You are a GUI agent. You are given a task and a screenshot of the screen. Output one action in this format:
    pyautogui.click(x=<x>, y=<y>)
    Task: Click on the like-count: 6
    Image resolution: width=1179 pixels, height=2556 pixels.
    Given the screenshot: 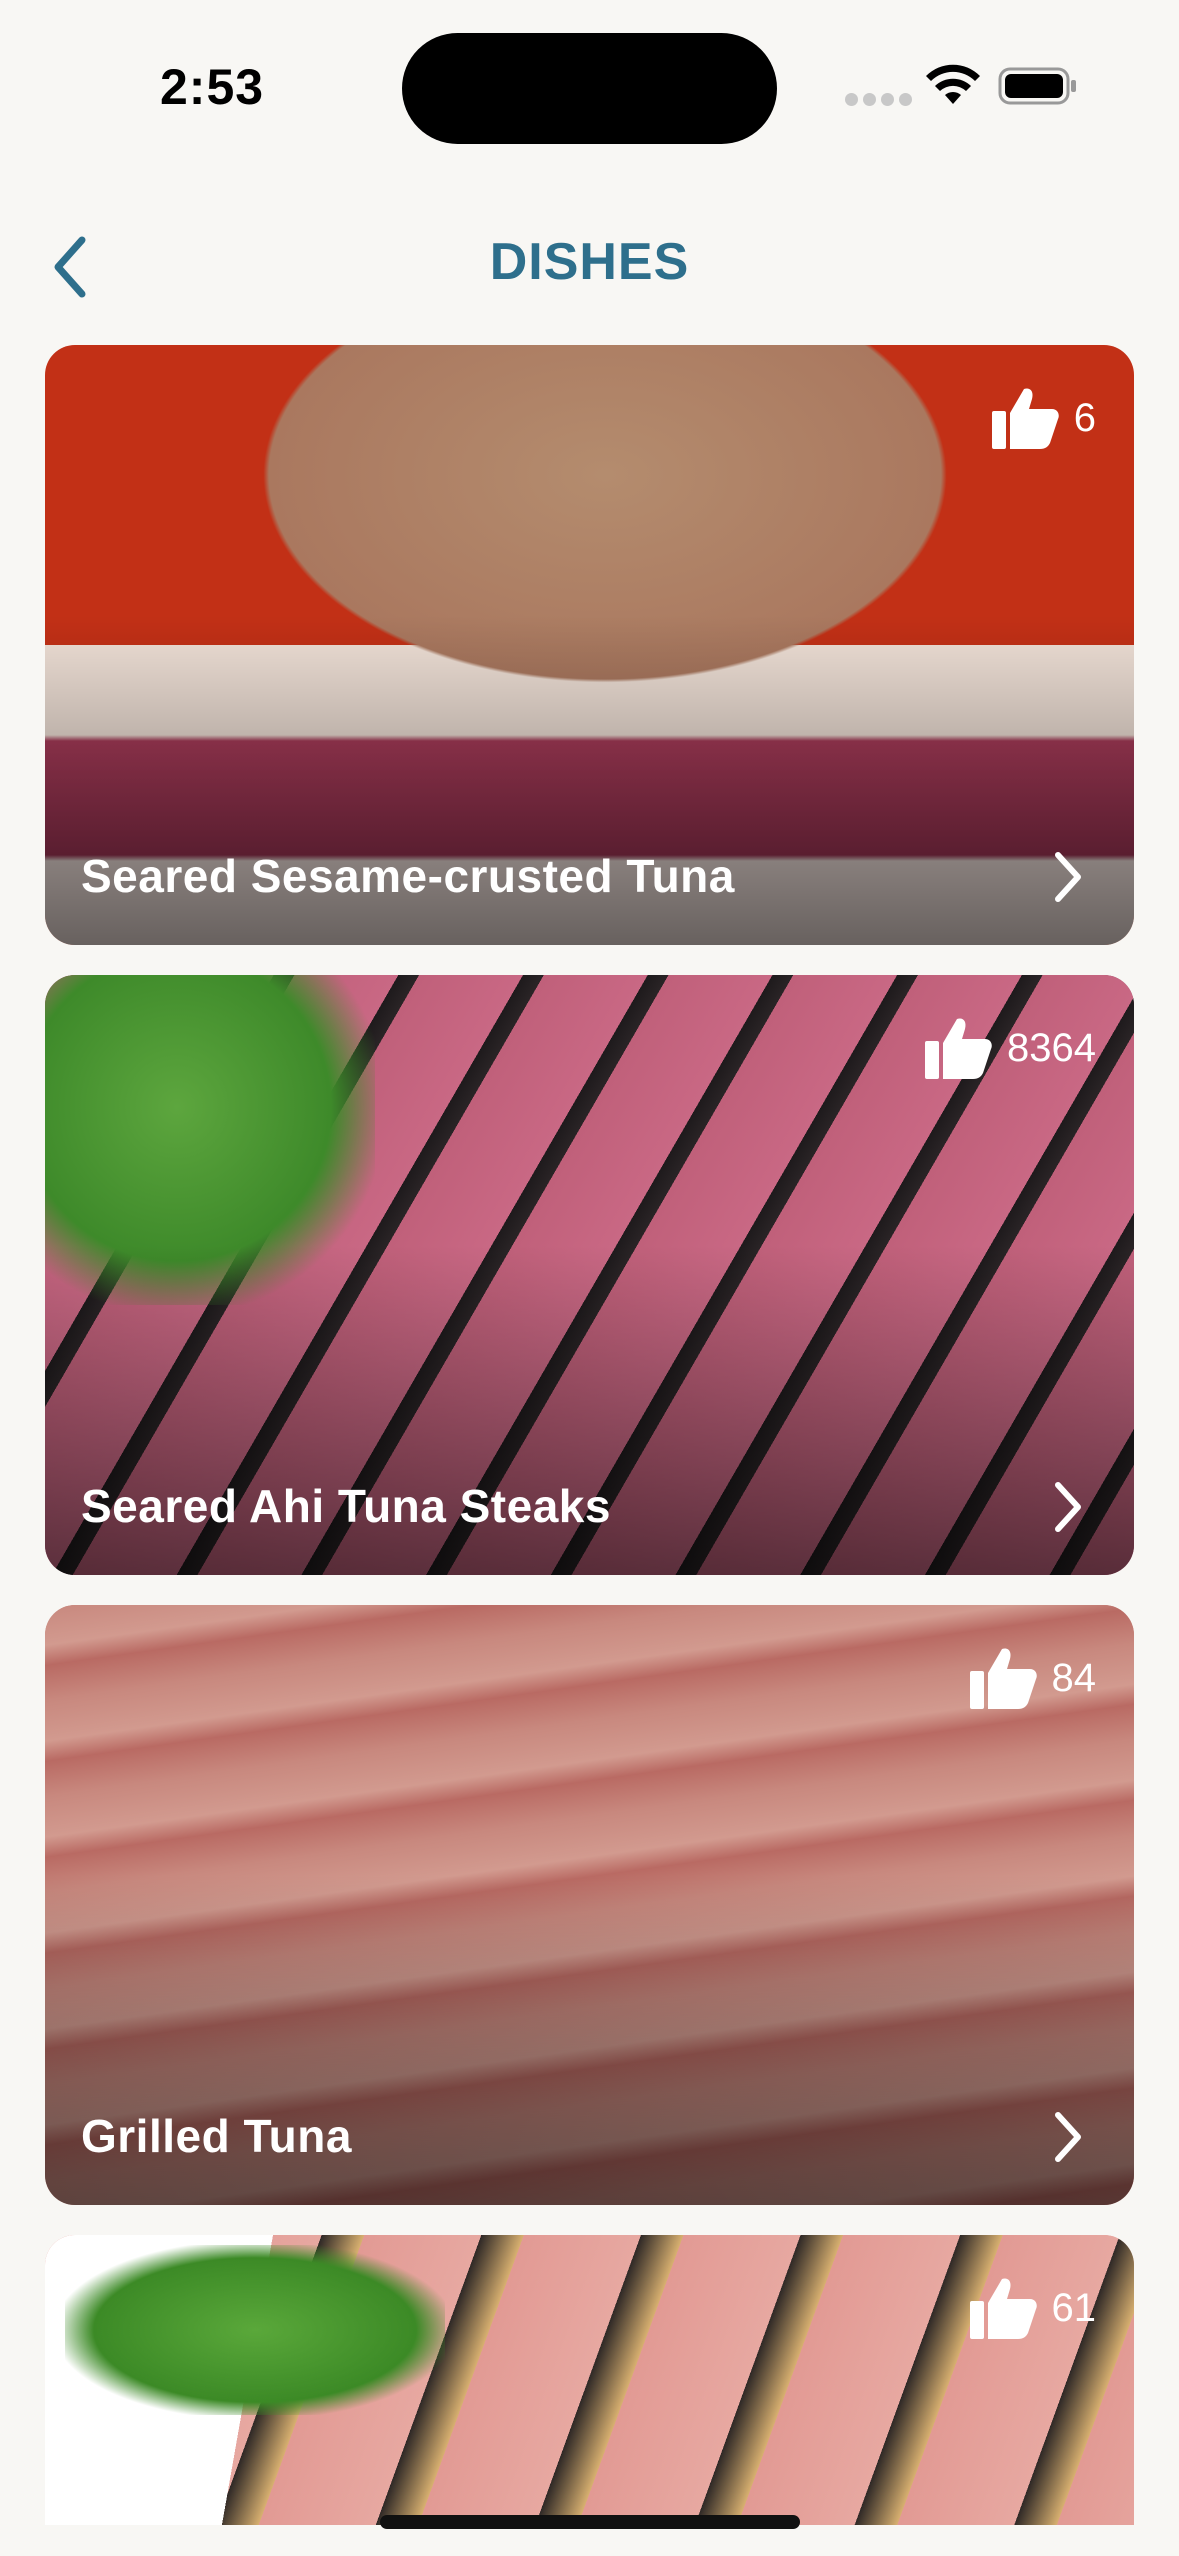 What is the action you would take?
    pyautogui.click(x=1043, y=418)
    